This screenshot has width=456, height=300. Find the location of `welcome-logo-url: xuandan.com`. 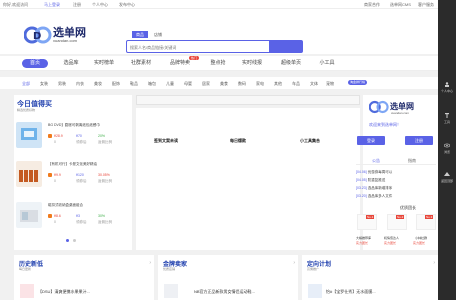

welcome-logo-url: xuandan.com is located at coordinates (400, 113).